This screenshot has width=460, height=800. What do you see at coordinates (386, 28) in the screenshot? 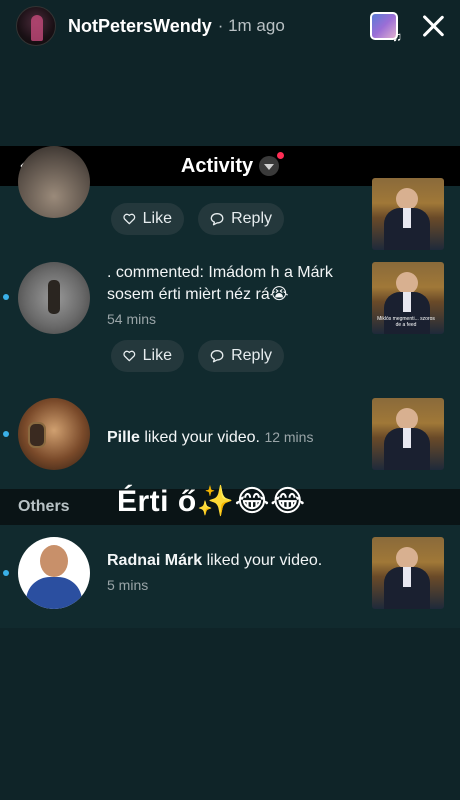
I see `music-thumbnail: ♫` at bounding box center [386, 28].